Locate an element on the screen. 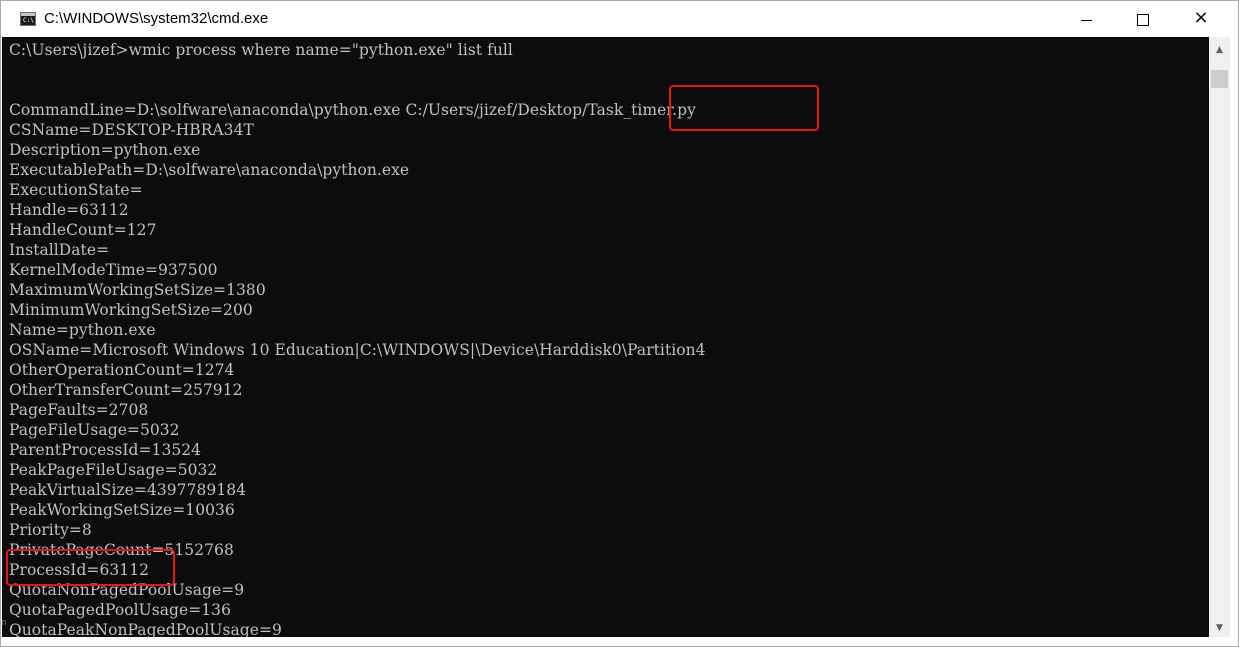 This screenshot has height=647, width=1239. maximize-button is located at coordinates (1143, 19).